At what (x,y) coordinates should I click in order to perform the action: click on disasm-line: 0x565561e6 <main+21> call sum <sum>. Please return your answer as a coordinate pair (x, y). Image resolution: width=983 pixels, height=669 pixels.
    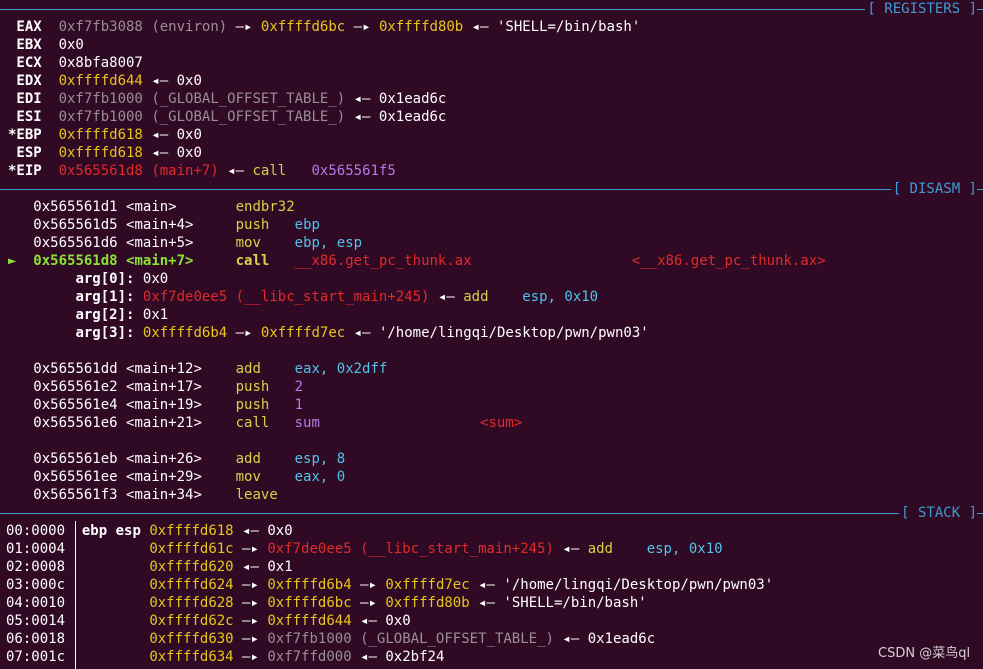
    Looking at the image, I should click on (278, 423).